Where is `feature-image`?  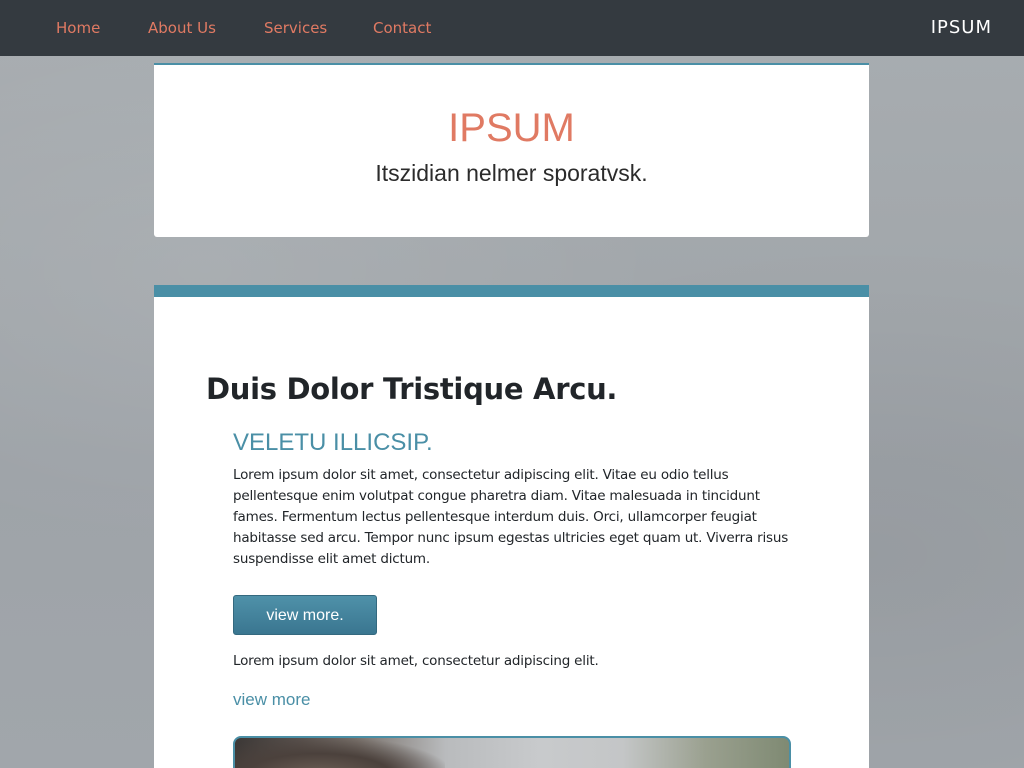
feature-image is located at coordinates (512, 752).